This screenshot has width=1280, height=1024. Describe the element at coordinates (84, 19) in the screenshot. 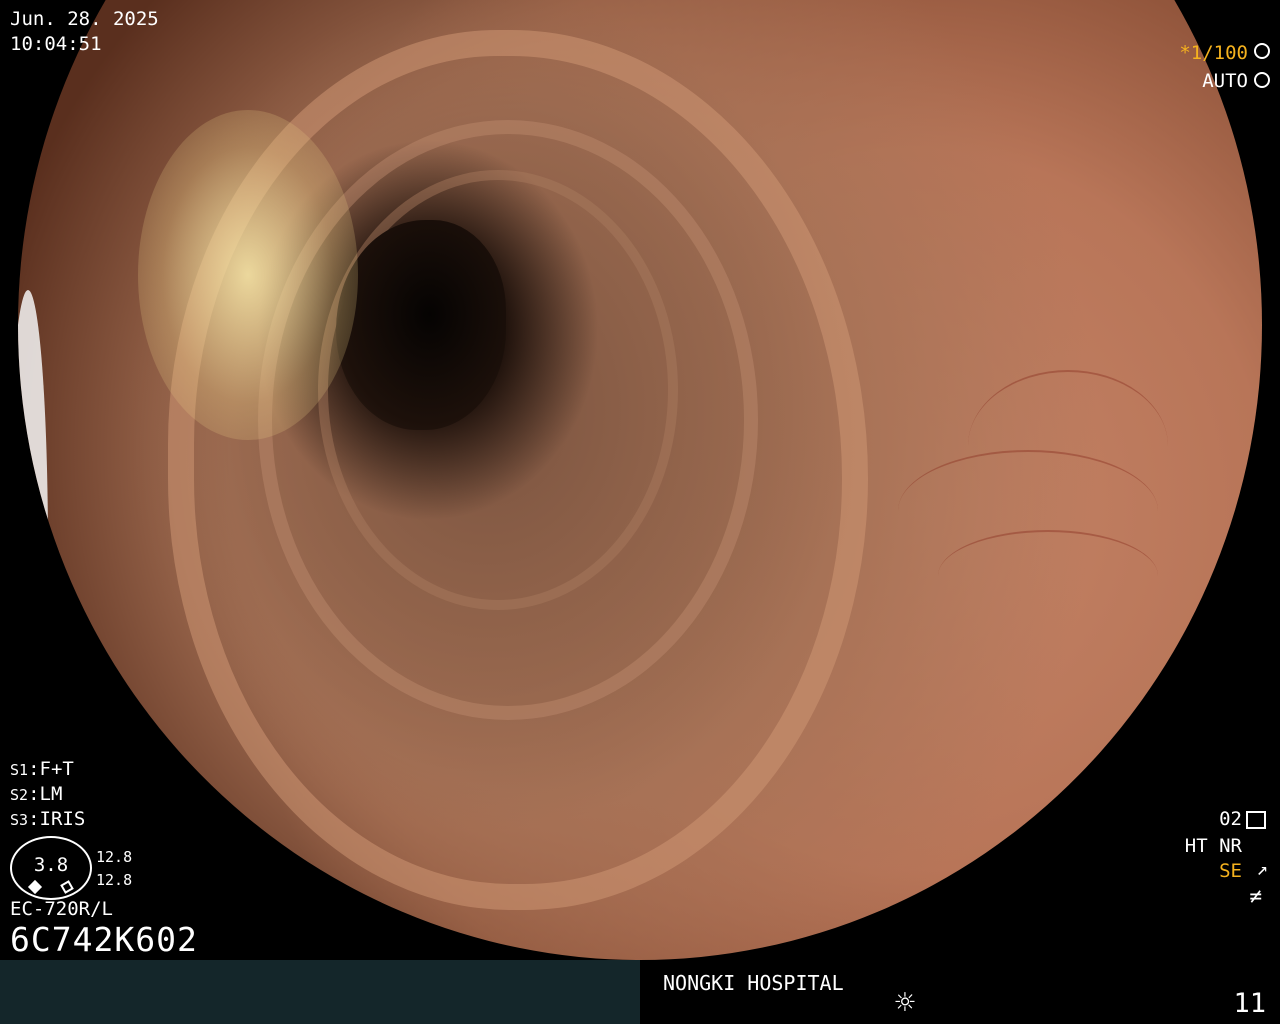

I see `exam-date: Jun. 28. 2025` at that location.